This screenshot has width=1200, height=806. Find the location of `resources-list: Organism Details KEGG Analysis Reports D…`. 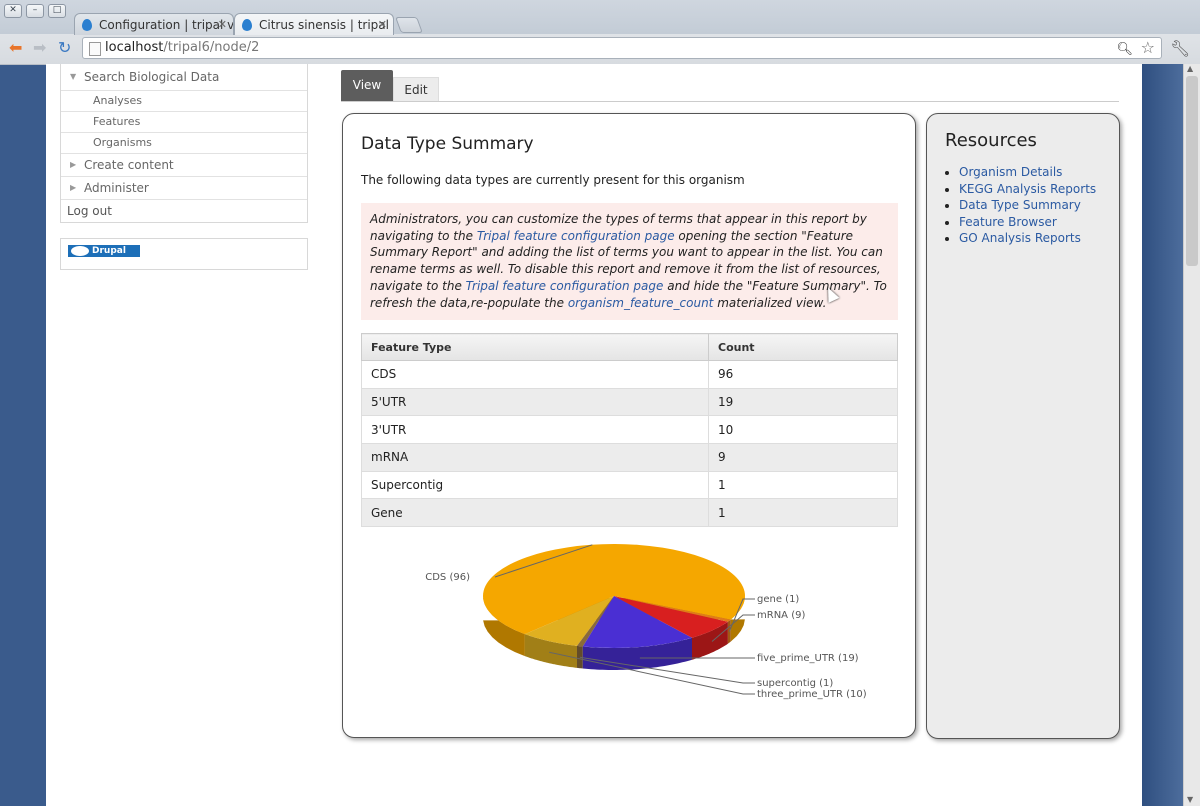

resources-list: Organism Details KEGG Analysis Reports D… is located at coordinates (1018, 205).